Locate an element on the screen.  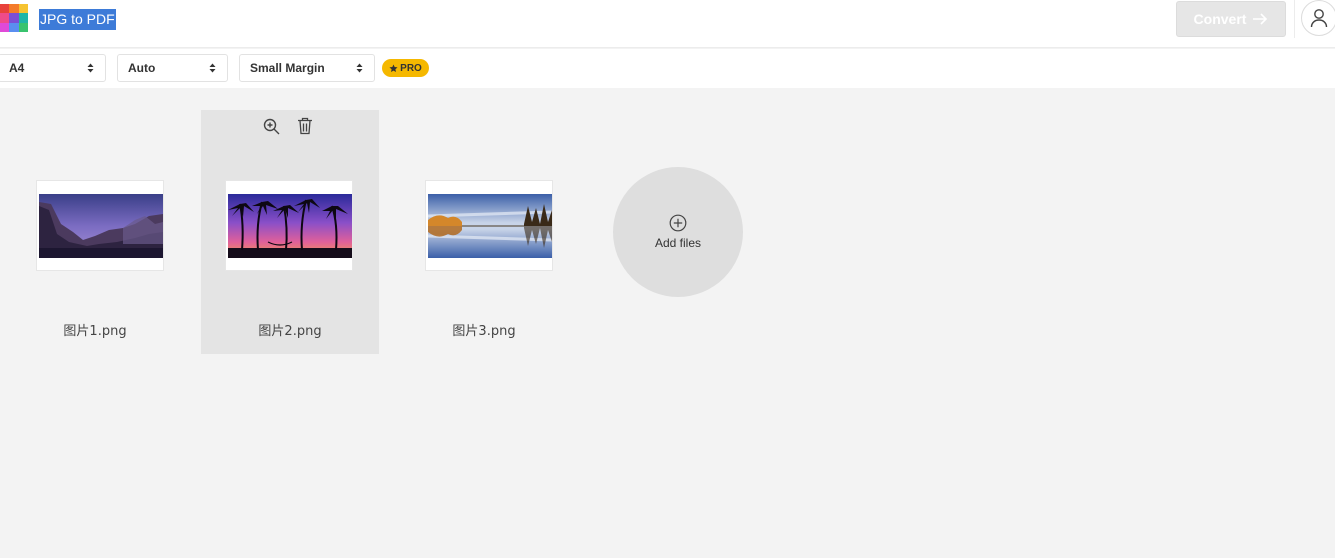
page-size-select: A4 is located at coordinates (53, 68).